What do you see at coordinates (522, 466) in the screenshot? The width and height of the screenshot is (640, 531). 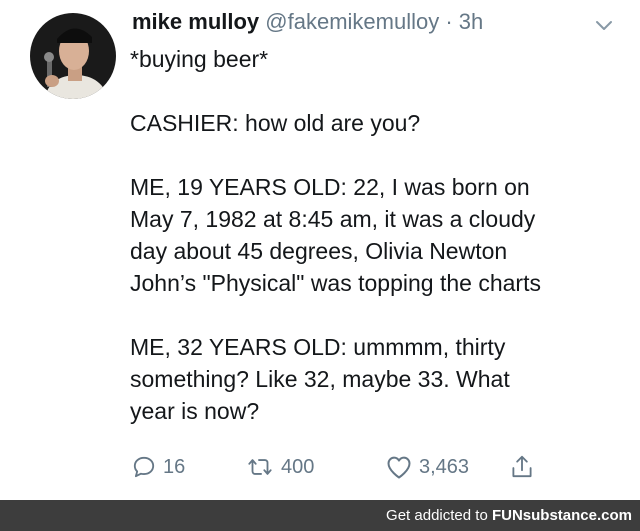 I see `share-icon` at bounding box center [522, 466].